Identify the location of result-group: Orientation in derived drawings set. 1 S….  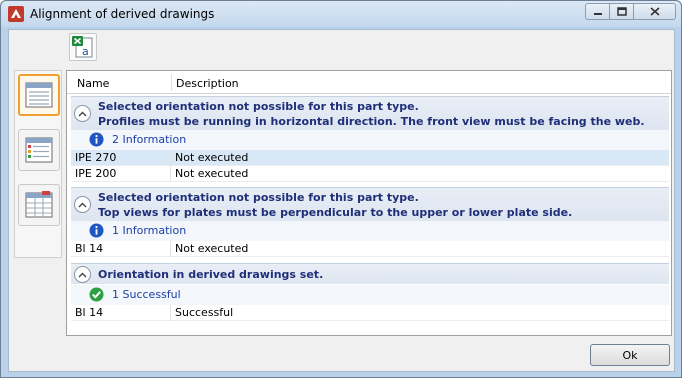
(370, 293).